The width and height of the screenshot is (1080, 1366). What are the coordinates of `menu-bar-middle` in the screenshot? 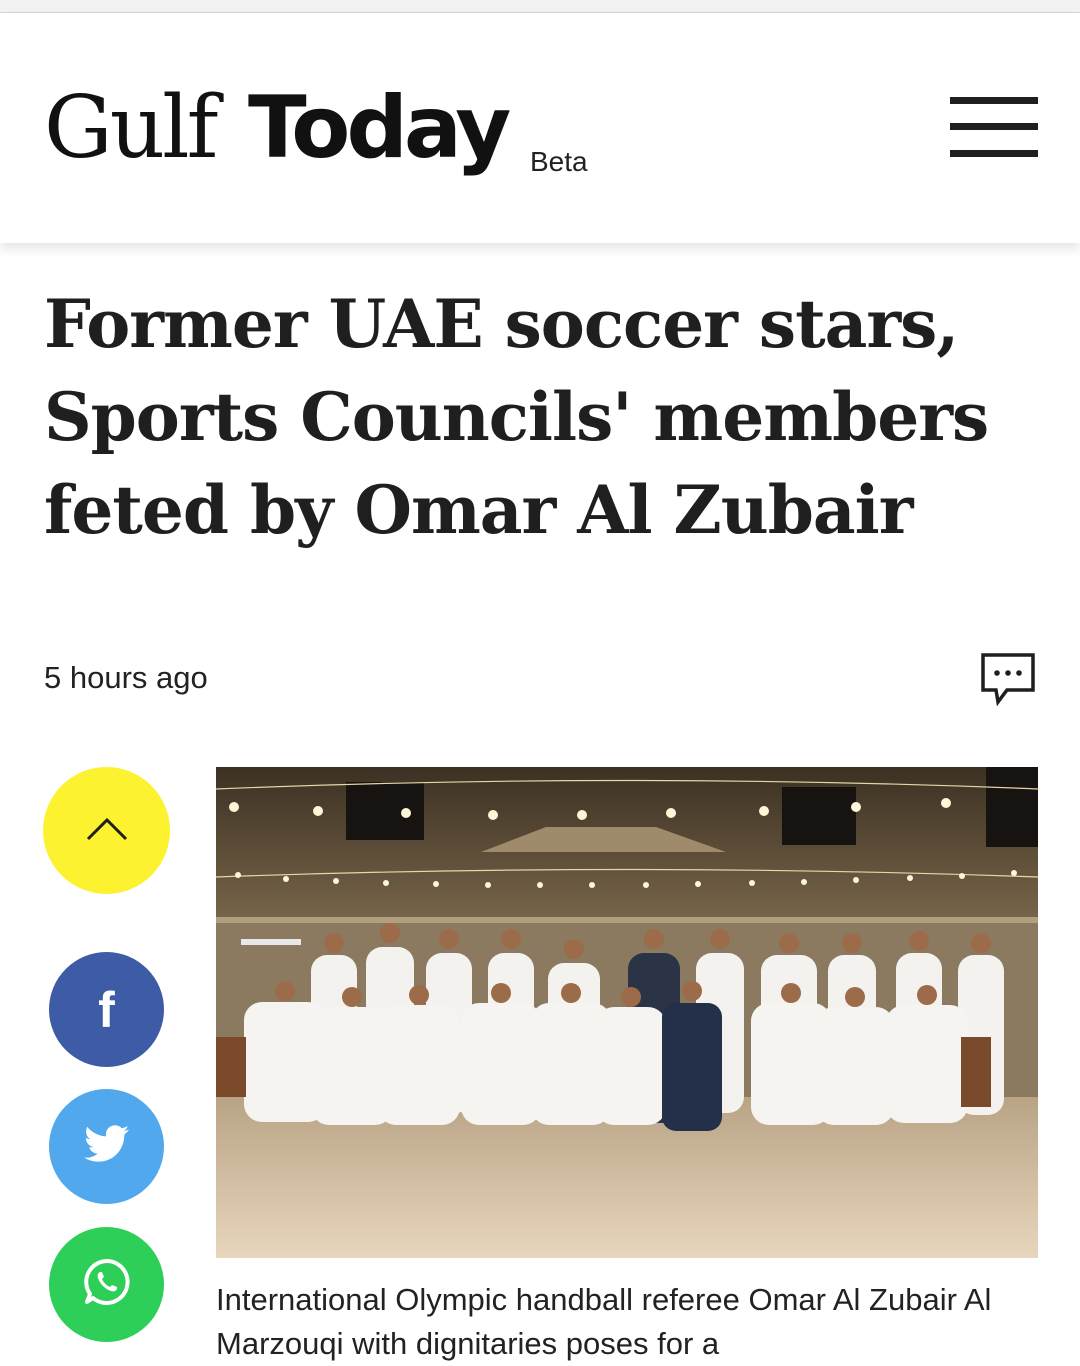 It's located at (994, 126).